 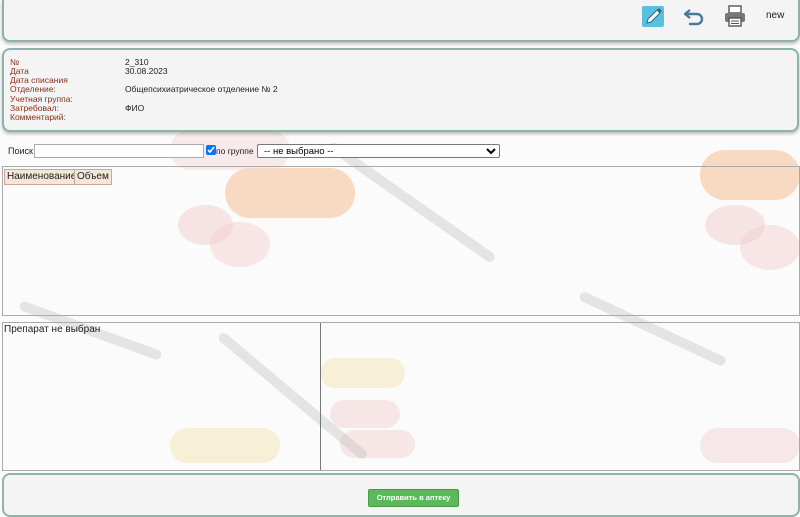 I want to click on printer-icon, so click(x=735, y=16).